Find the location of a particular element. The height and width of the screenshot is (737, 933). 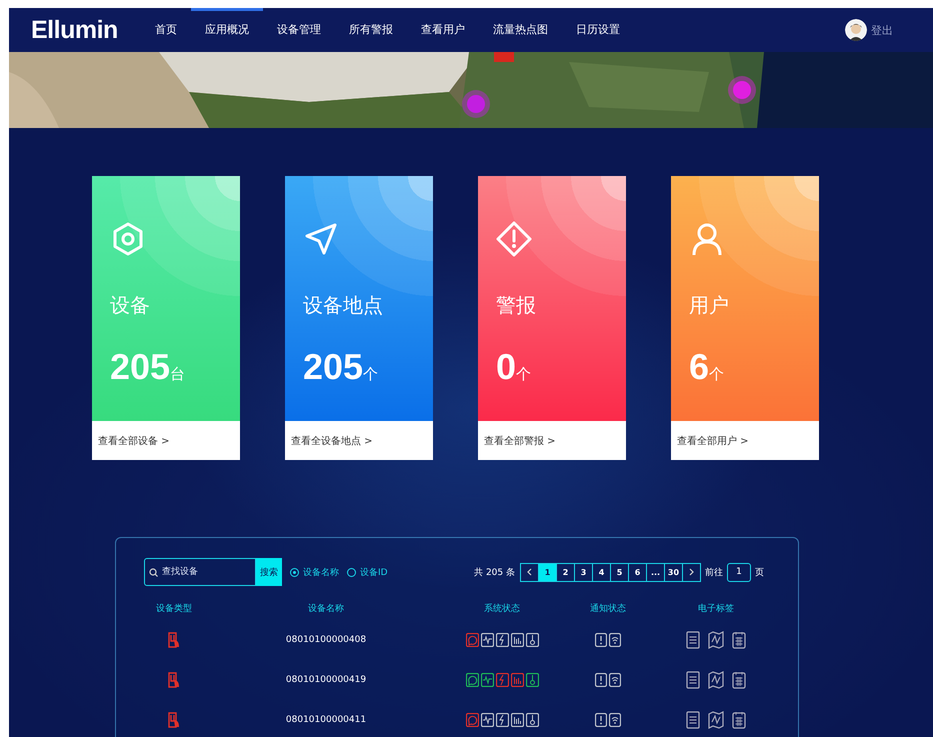

chevron-right-icon is located at coordinates (691, 572).